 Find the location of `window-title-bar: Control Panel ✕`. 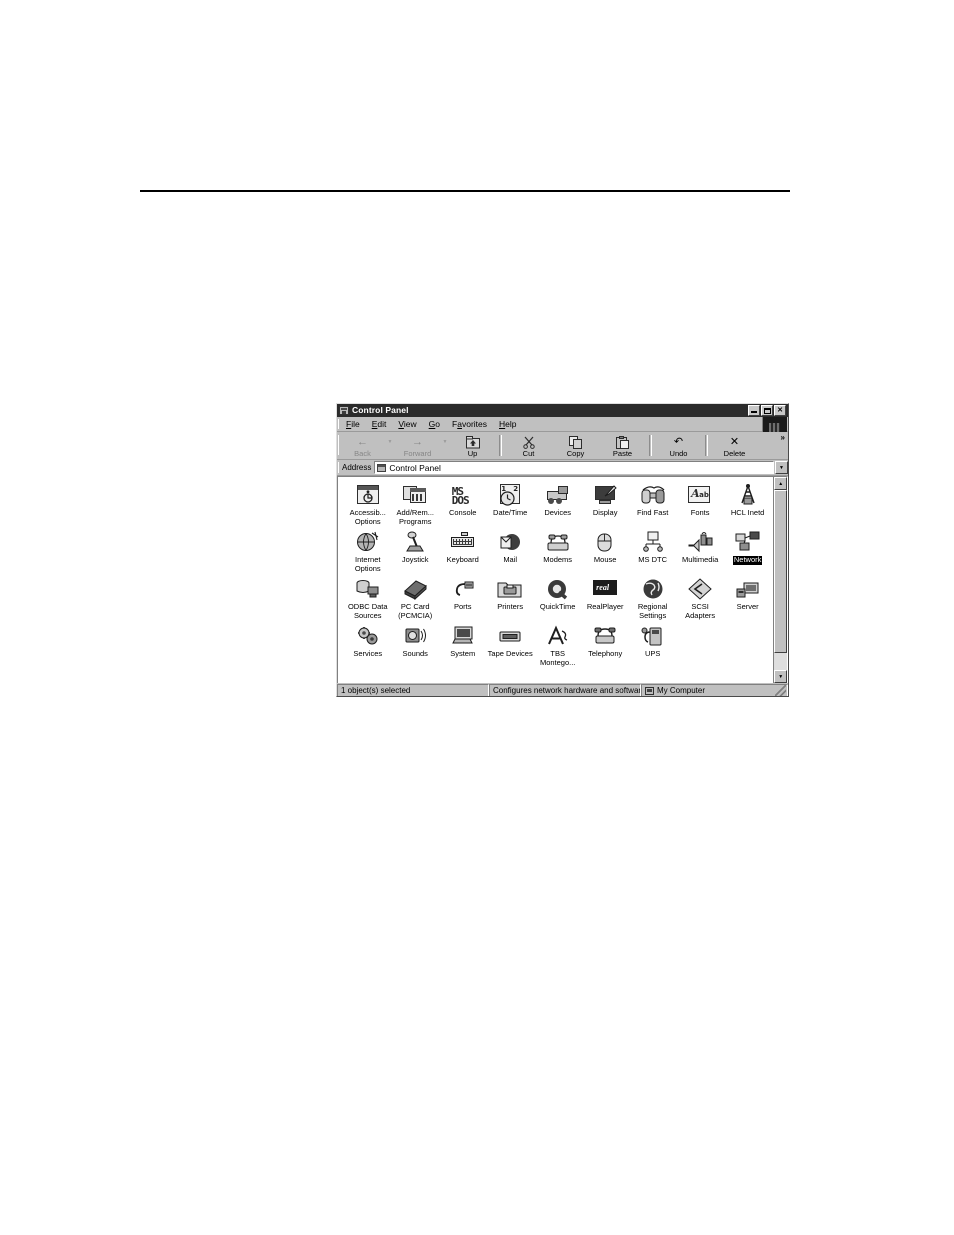

window-title-bar: Control Panel ✕ is located at coordinates (562, 410).